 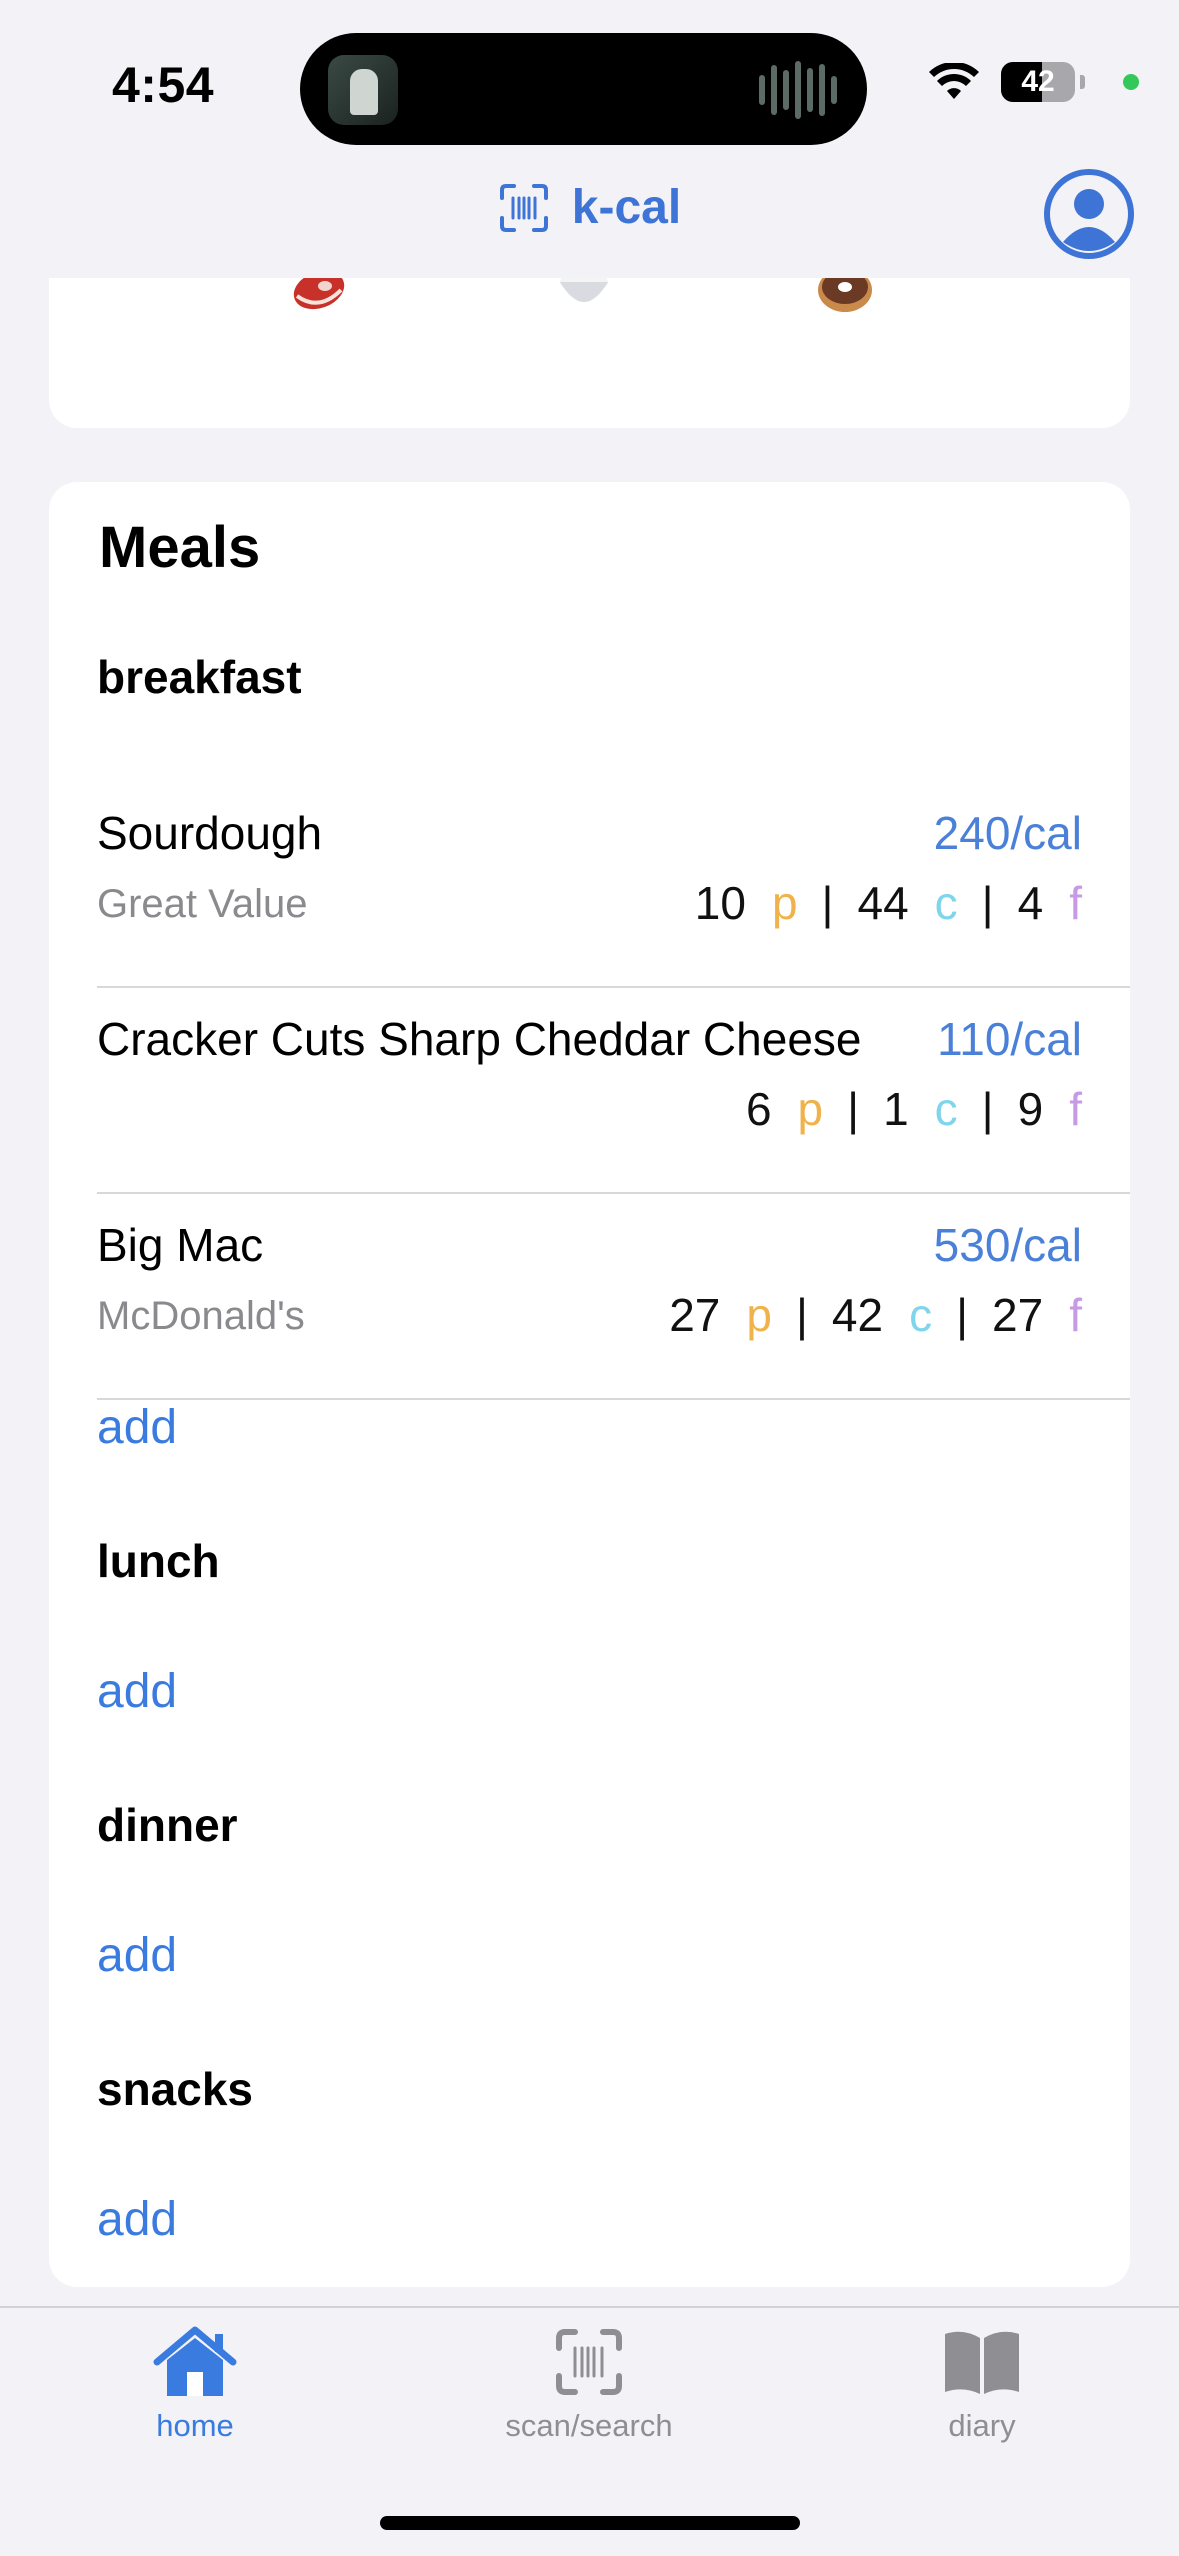 I want to click on now-playing-art-icon, so click(x=363, y=90).